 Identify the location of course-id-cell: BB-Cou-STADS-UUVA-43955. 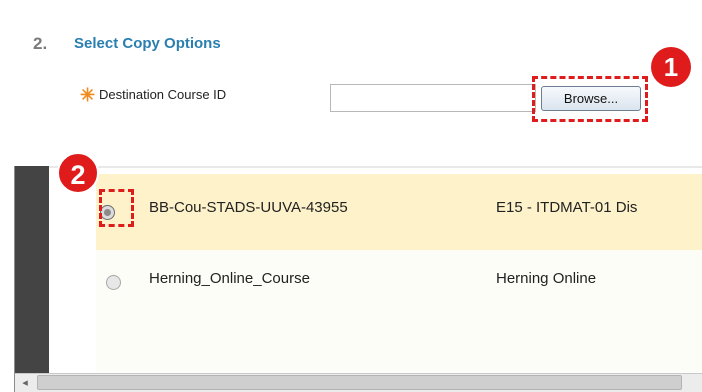
(248, 207).